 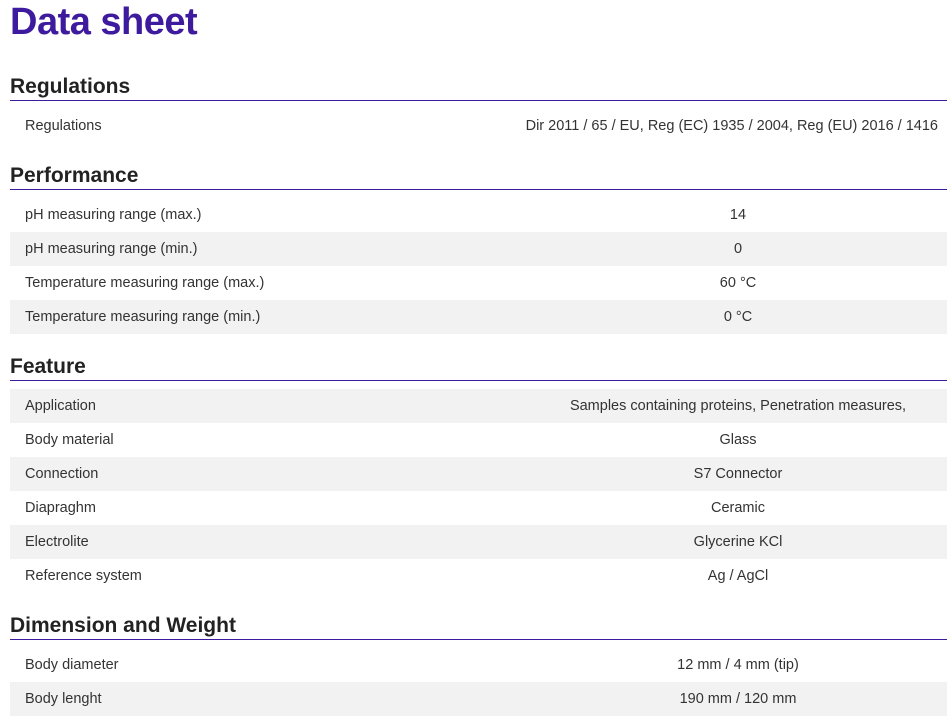 What do you see at coordinates (145, 283) in the screenshot?
I see `spec-label: Temperature measuring range (max.)` at bounding box center [145, 283].